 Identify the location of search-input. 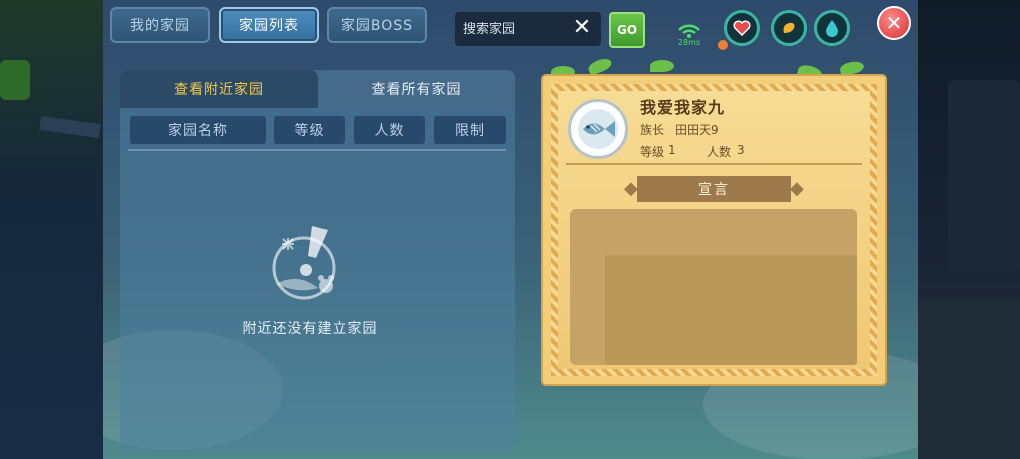
(513, 29).